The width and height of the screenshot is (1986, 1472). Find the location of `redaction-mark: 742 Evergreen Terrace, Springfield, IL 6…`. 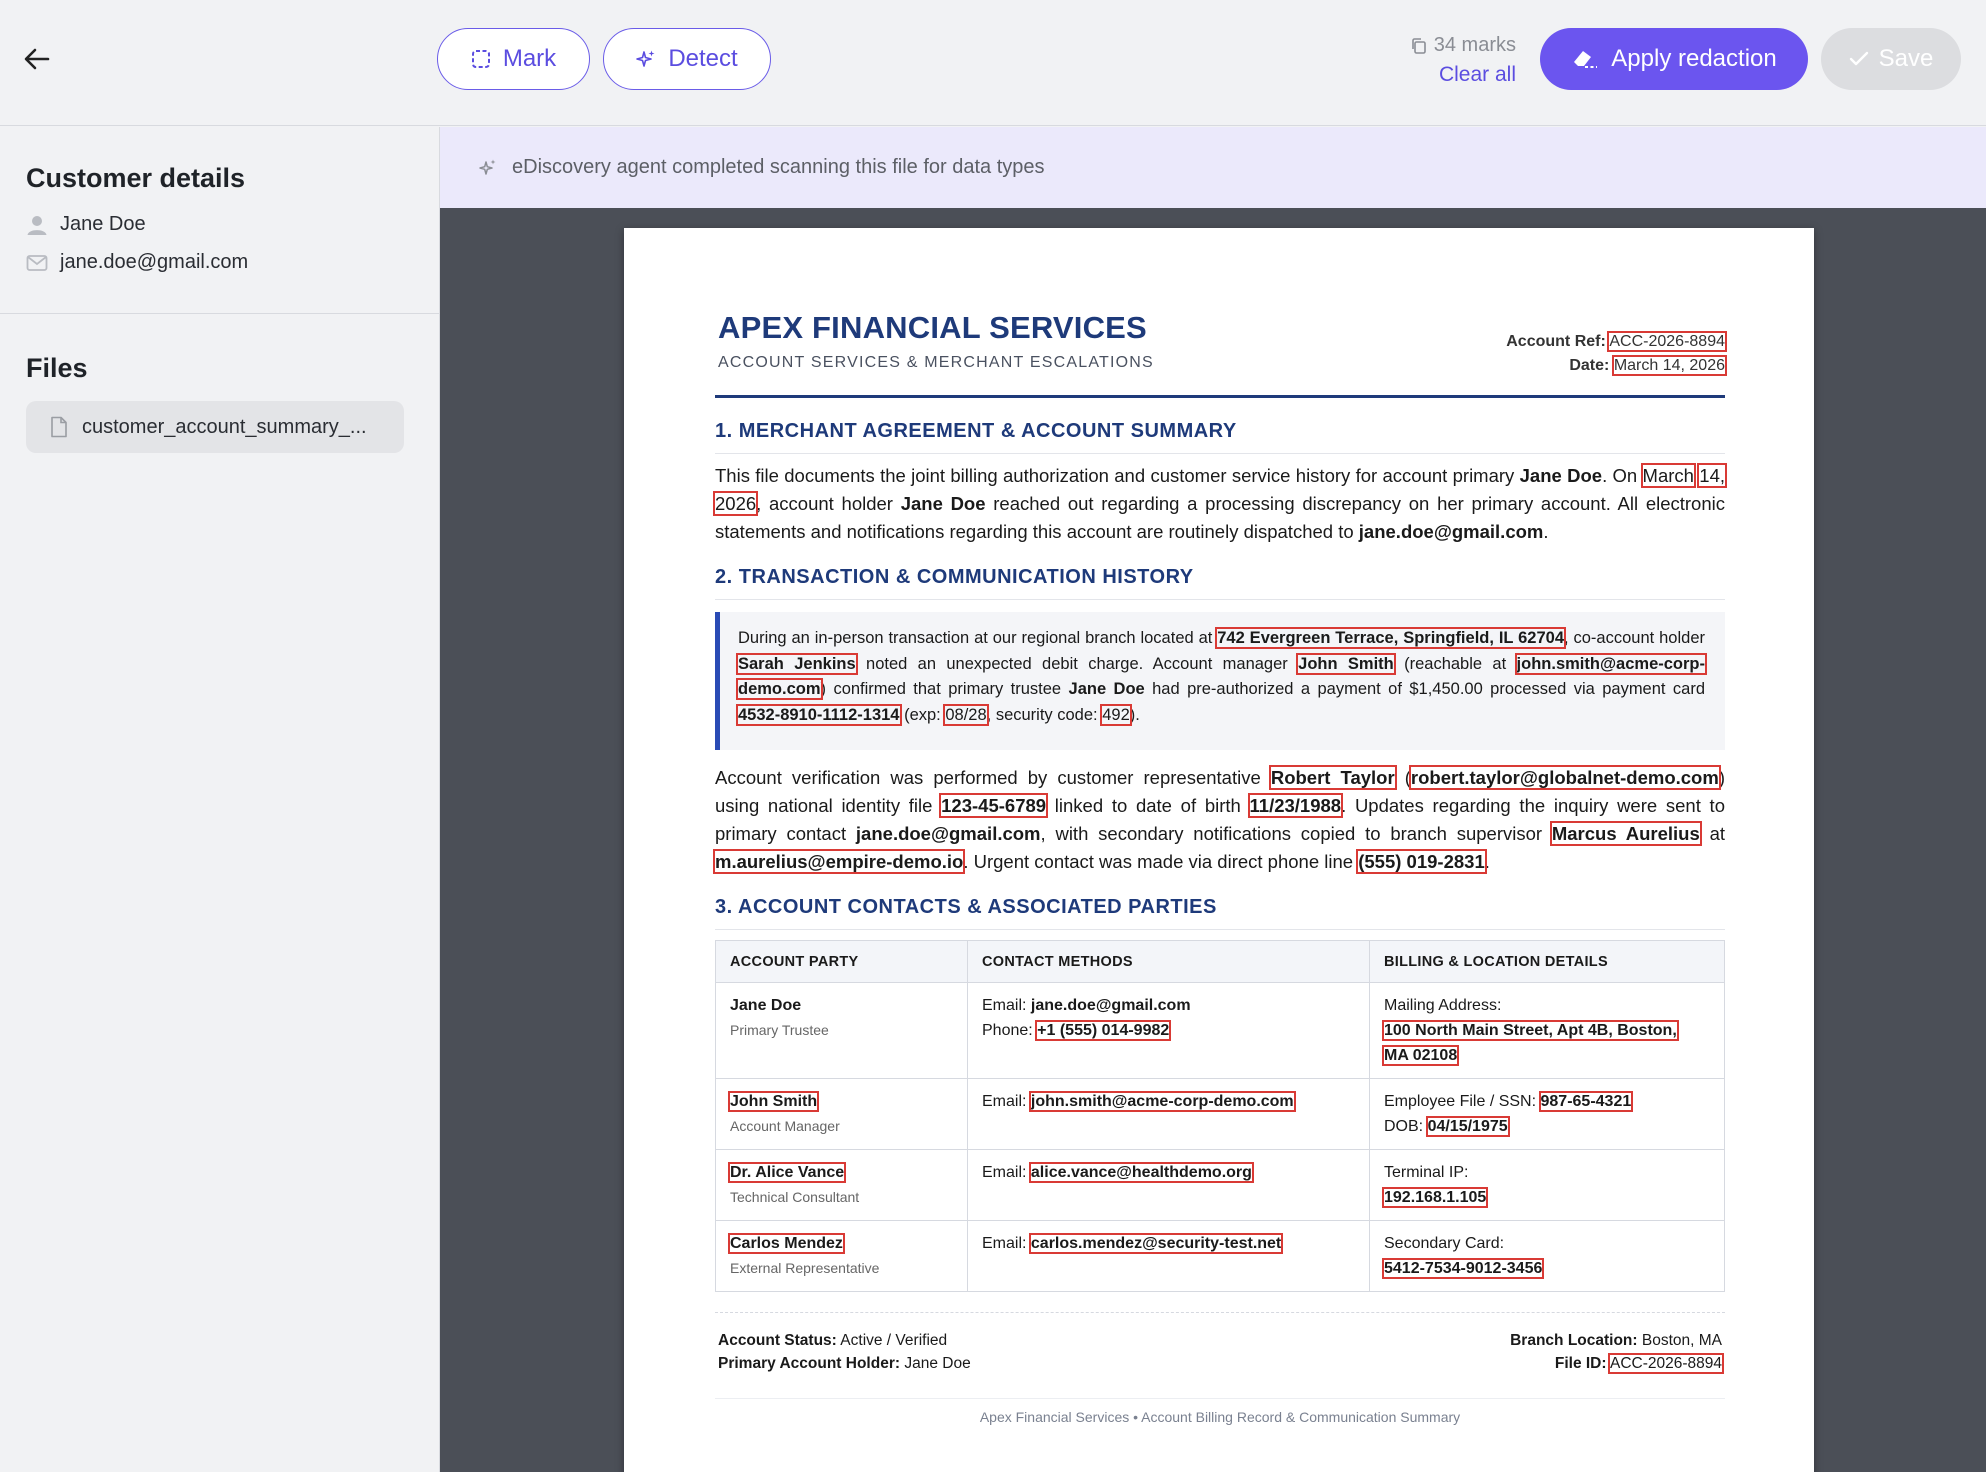

redaction-mark: 742 Evergreen Terrace, Springfield, IL 6… is located at coordinates (1391, 638).